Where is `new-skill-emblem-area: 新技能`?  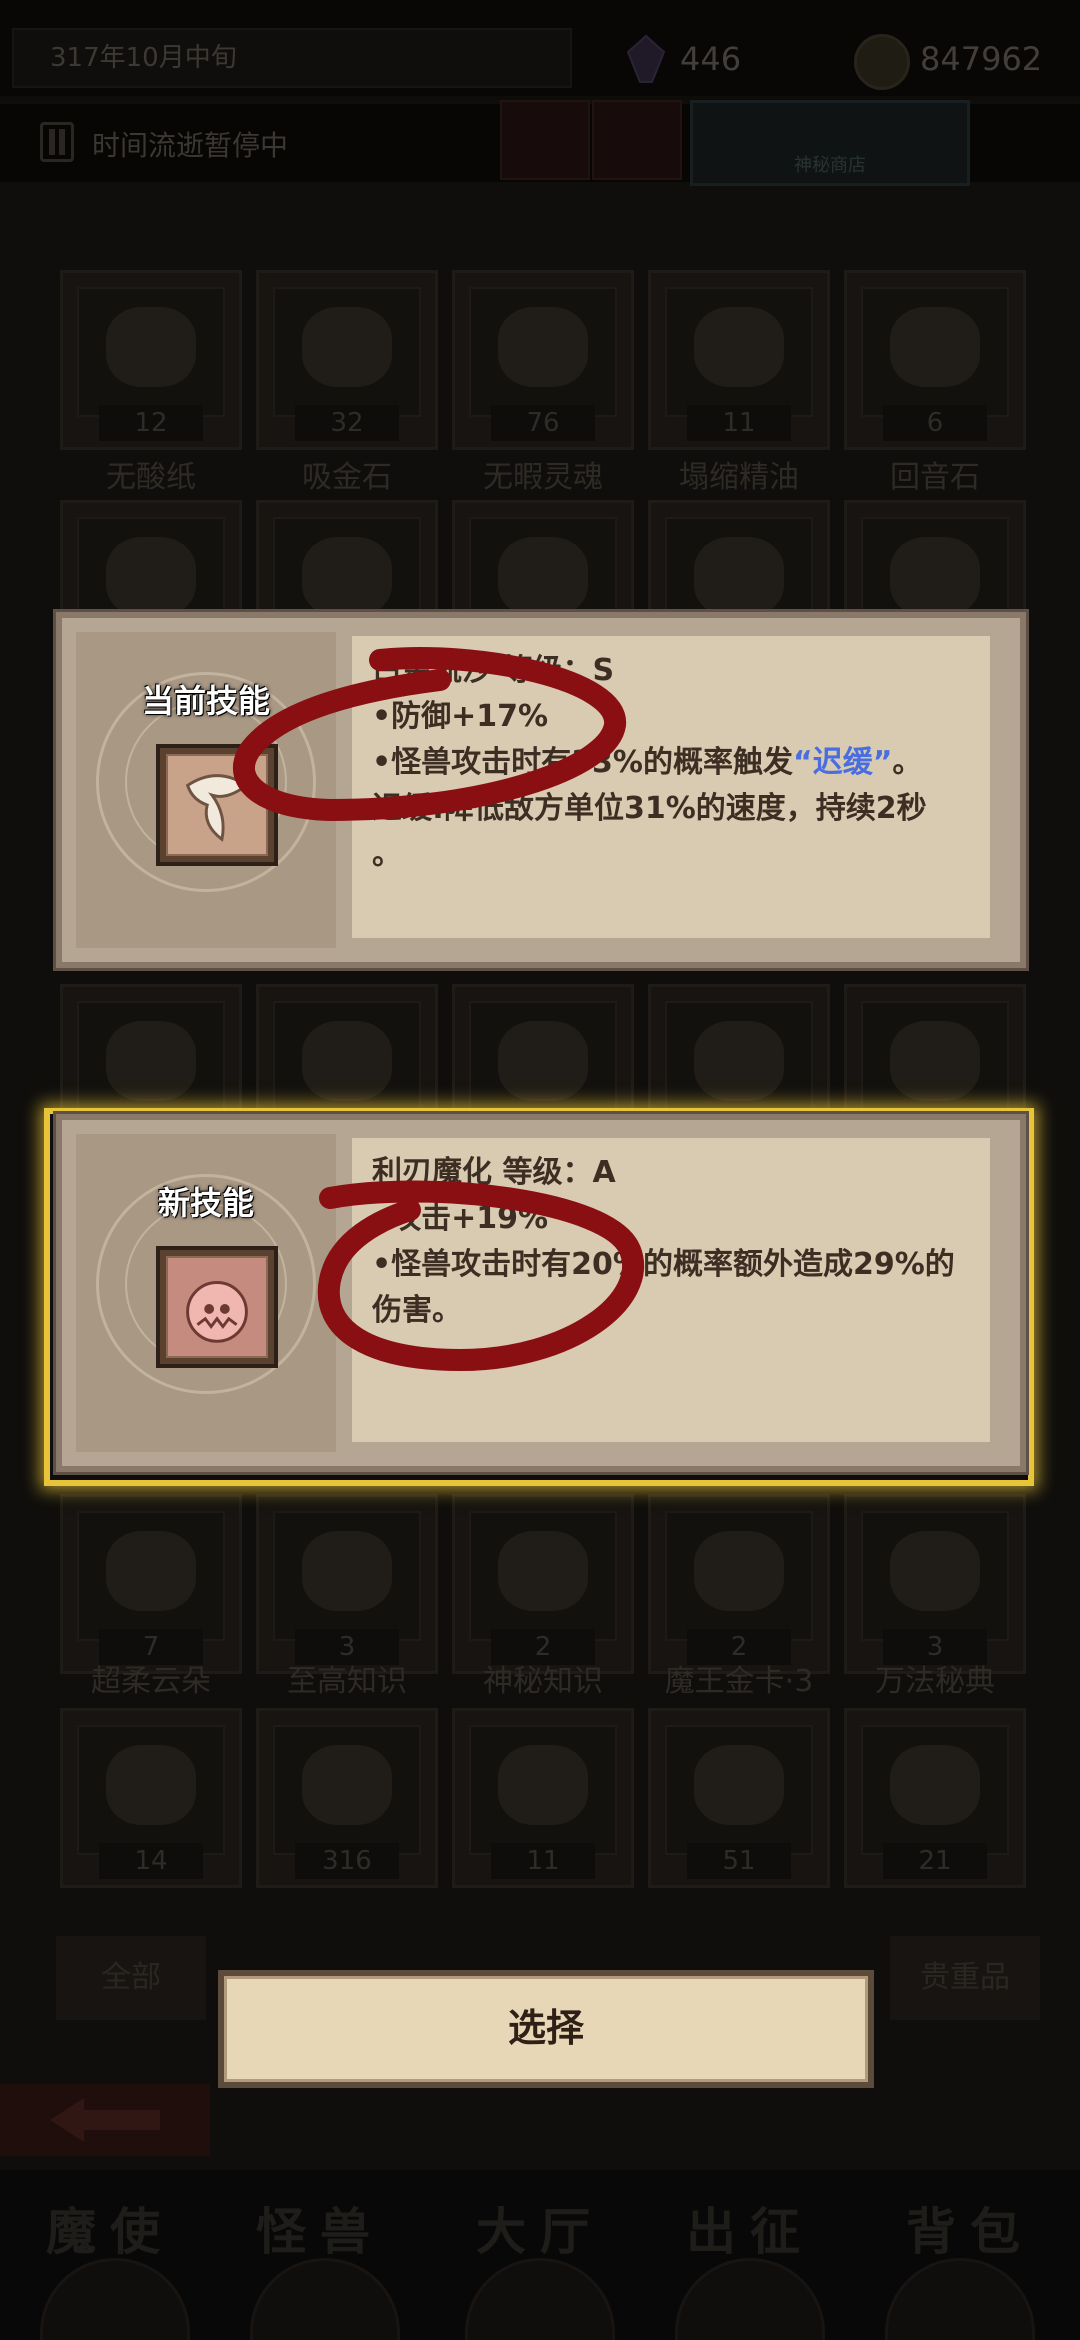
new-skill-emblem-area: 新技能 is located at coordinates (206, 1293).